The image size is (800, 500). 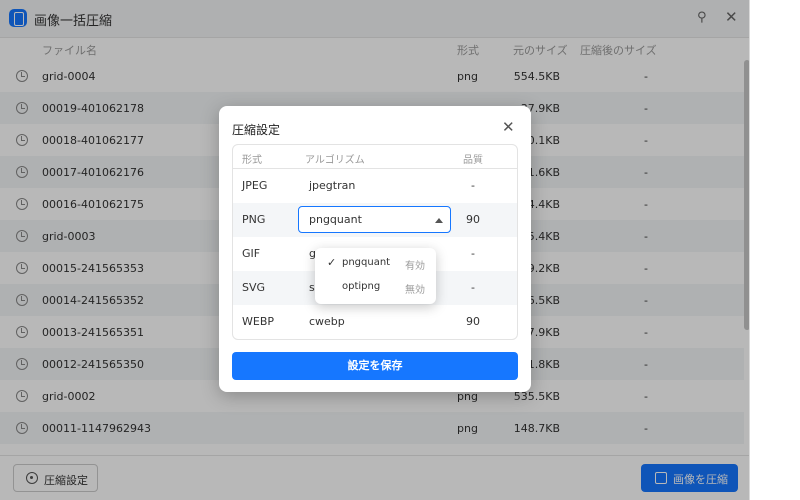 What do you see at coordinates (332, 185) in the screenshot?
I see `algorithm-value: jpegtran` at bounding box center [332, 185].